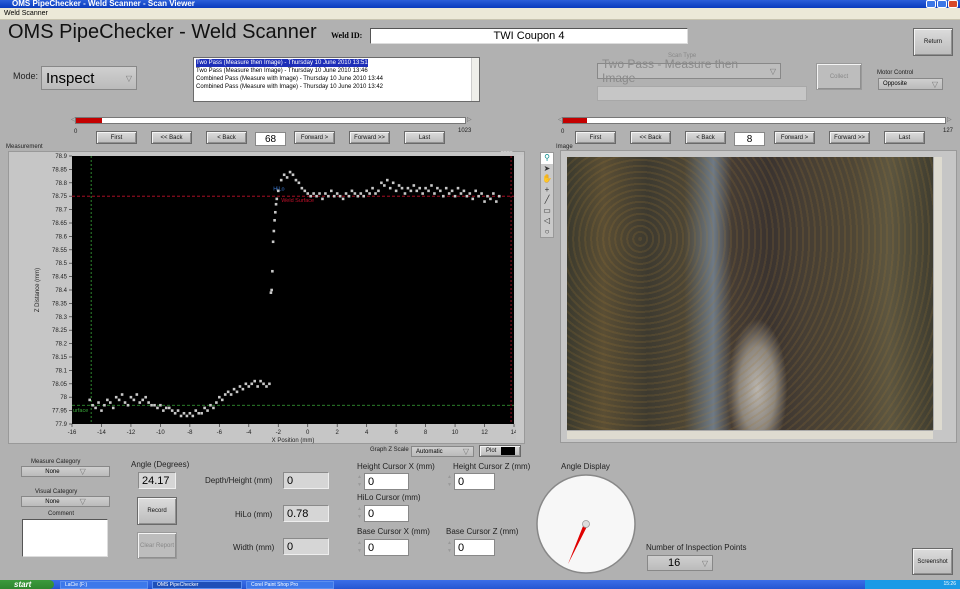 This screenshot has height=589, width=960. What do you see at coordinates (595, 137) in the screenshot?
I see `image-first-button: First` at bounding box center [595, 137].